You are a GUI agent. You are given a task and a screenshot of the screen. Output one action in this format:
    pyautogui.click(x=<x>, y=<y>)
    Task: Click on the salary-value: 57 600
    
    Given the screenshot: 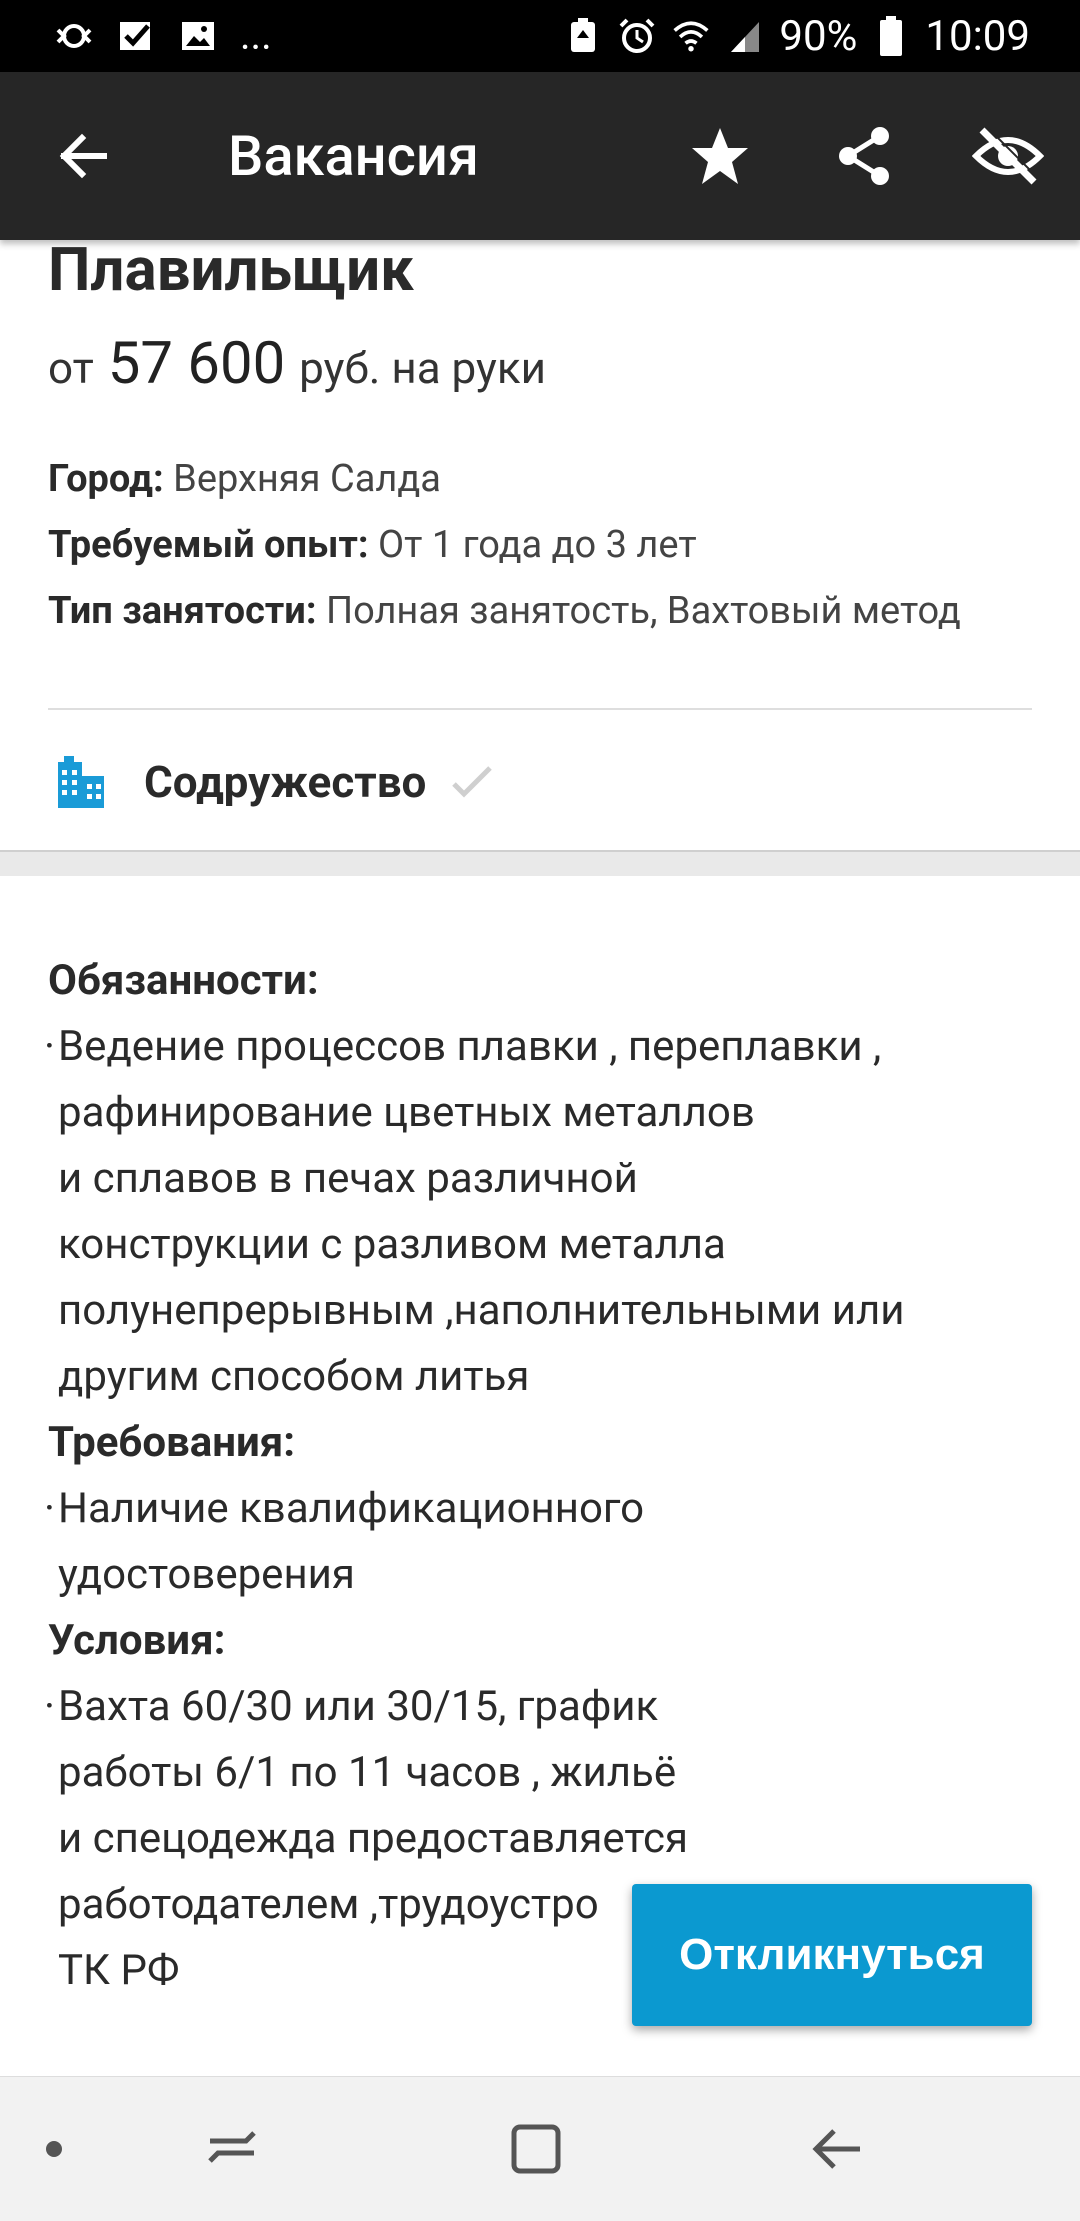 What is the action you would take?
    pyautogui.click(x=196, y=364)
    